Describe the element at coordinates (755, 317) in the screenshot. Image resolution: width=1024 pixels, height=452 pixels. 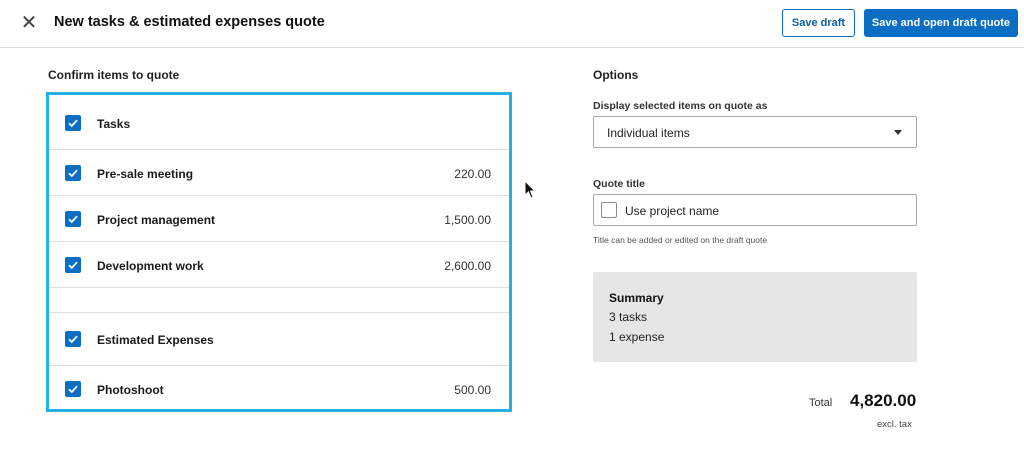
I see `summary-panel: Summary 3 tasks 1 expense` at that location.